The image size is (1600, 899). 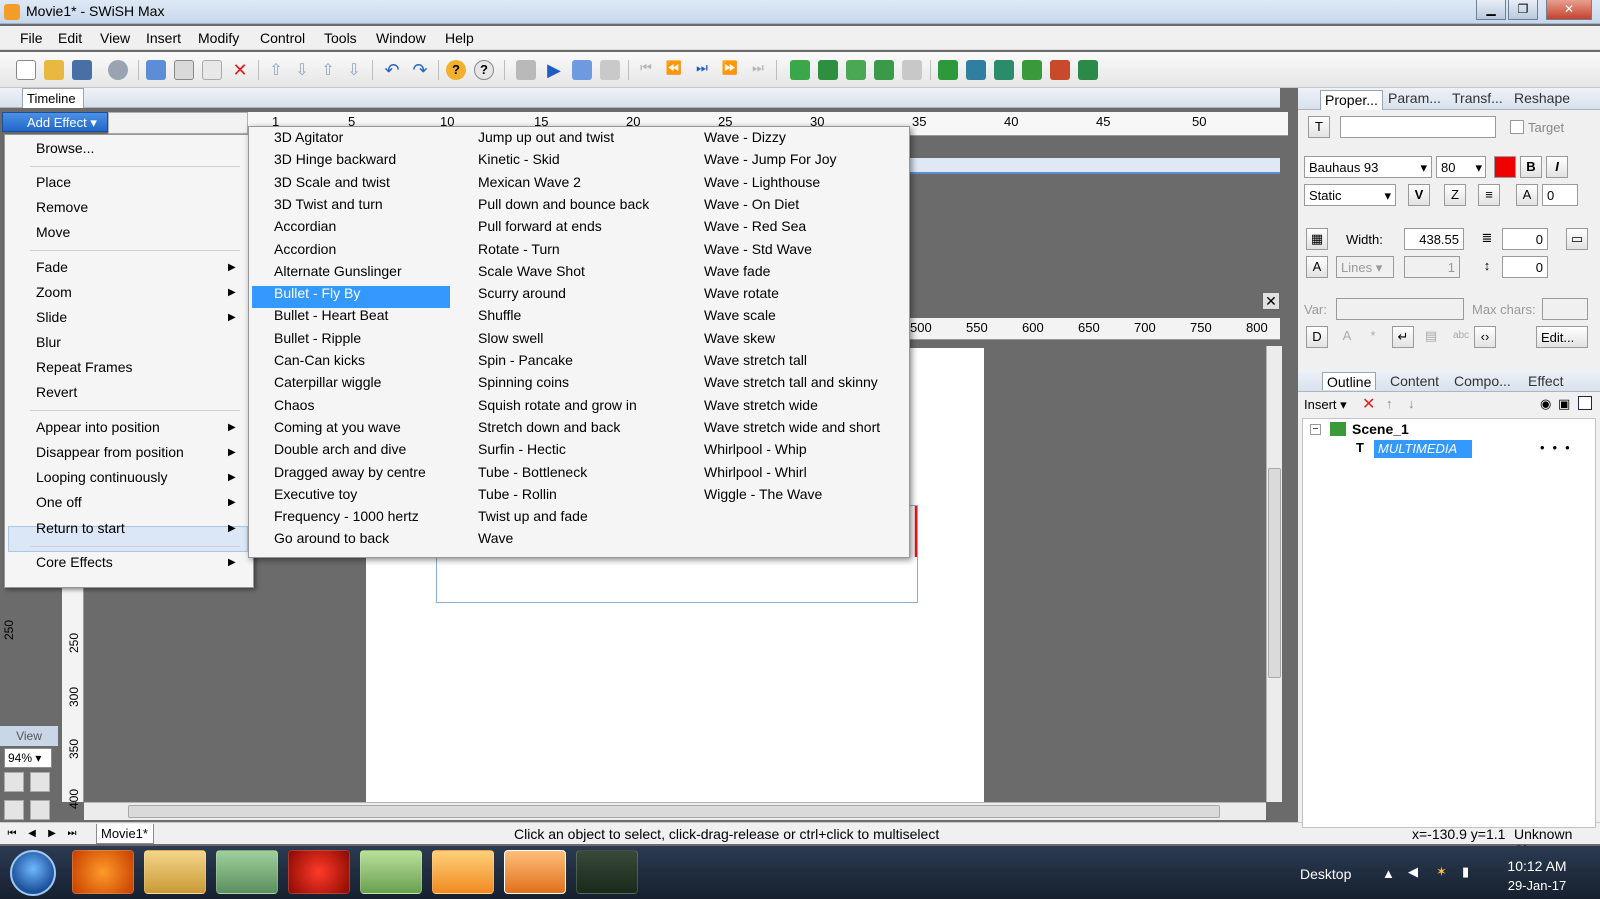 I want to click on menu-view: View, so click(x=115, y=38).